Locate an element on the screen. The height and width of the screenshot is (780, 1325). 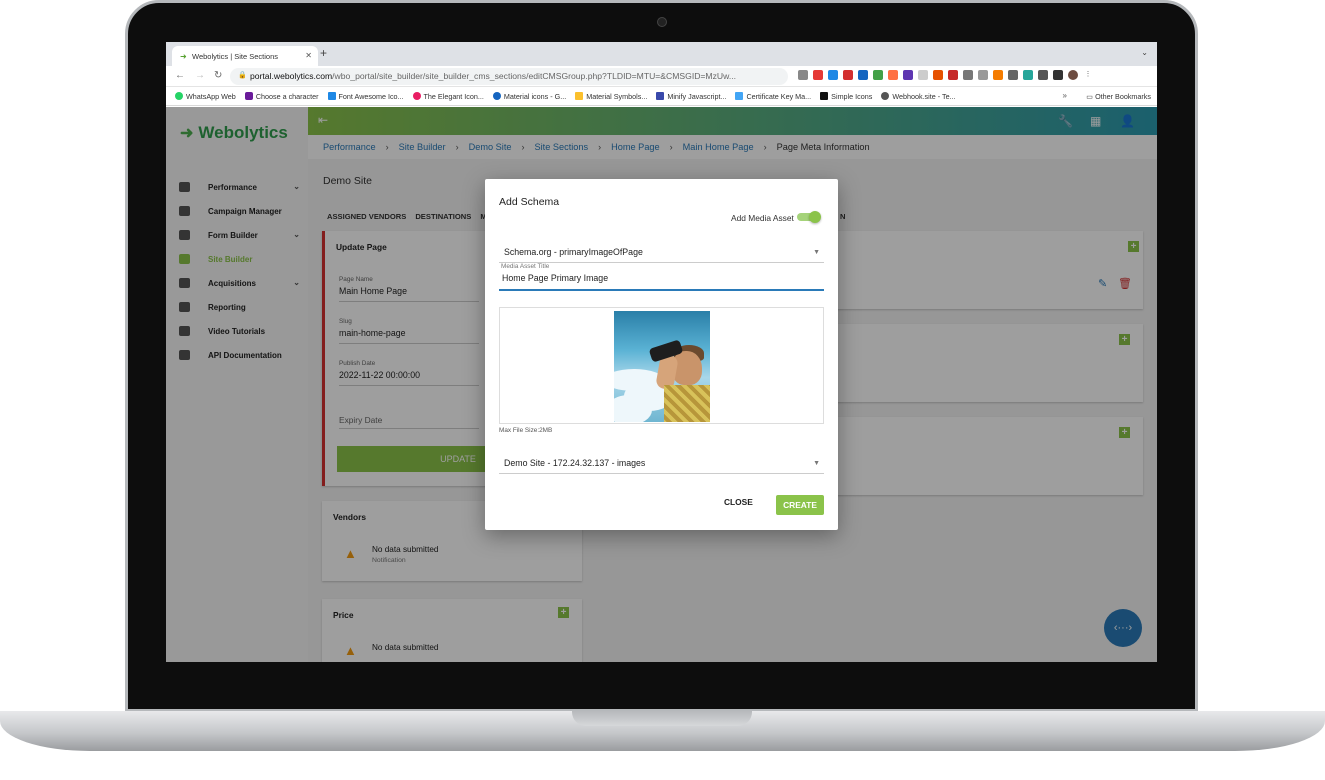
toggle-knob is located at coordinates (815, 217).